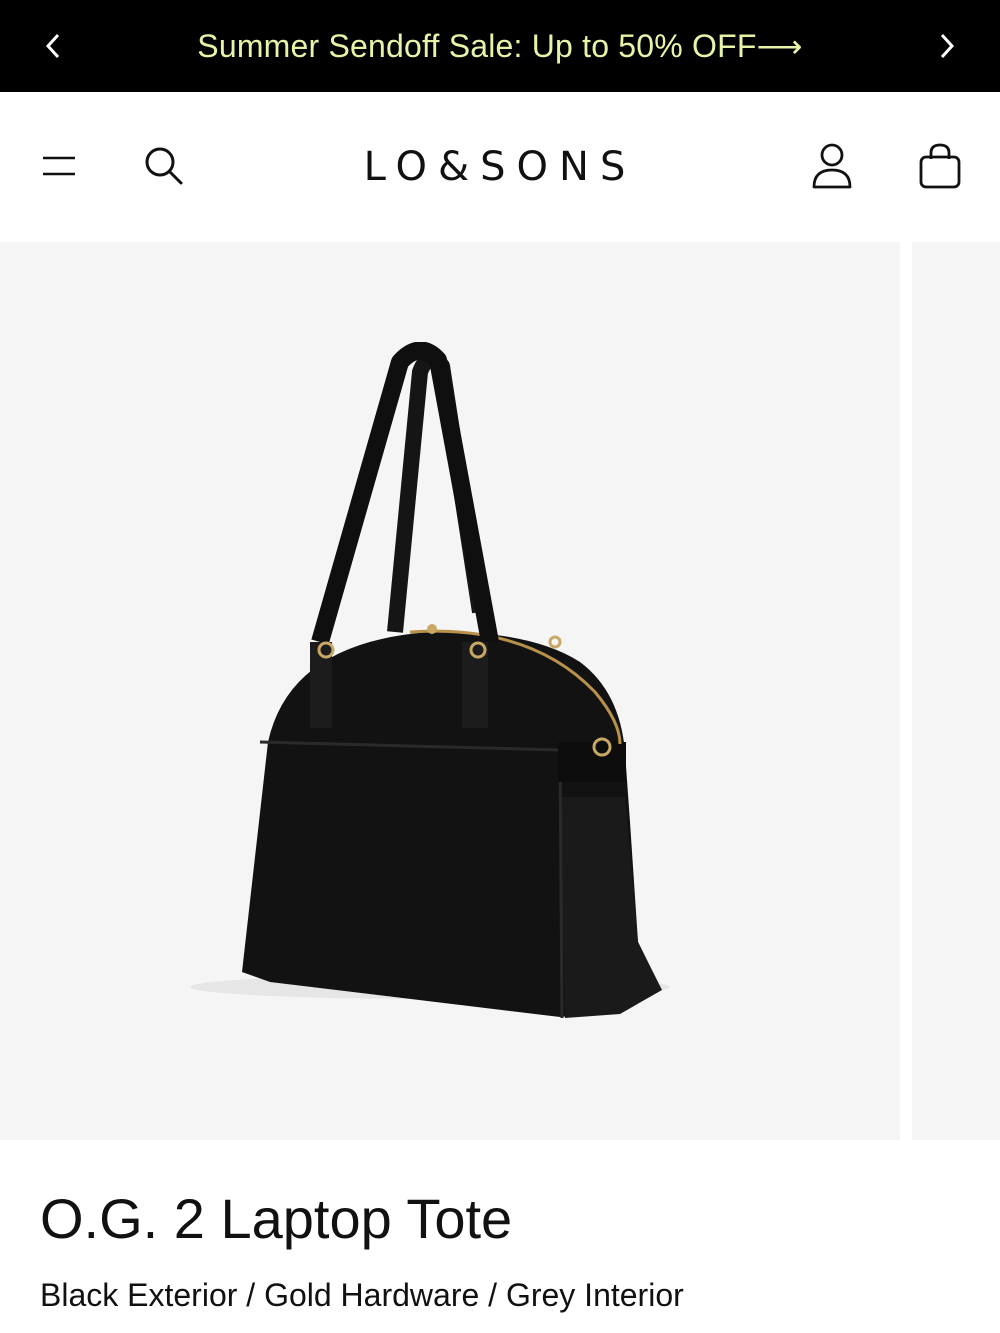 The image size is (1000, 1333). I want to click on promo-banner: Summer Sendoff Sale: Up to 50% OFF⟶, so click(500, 46).